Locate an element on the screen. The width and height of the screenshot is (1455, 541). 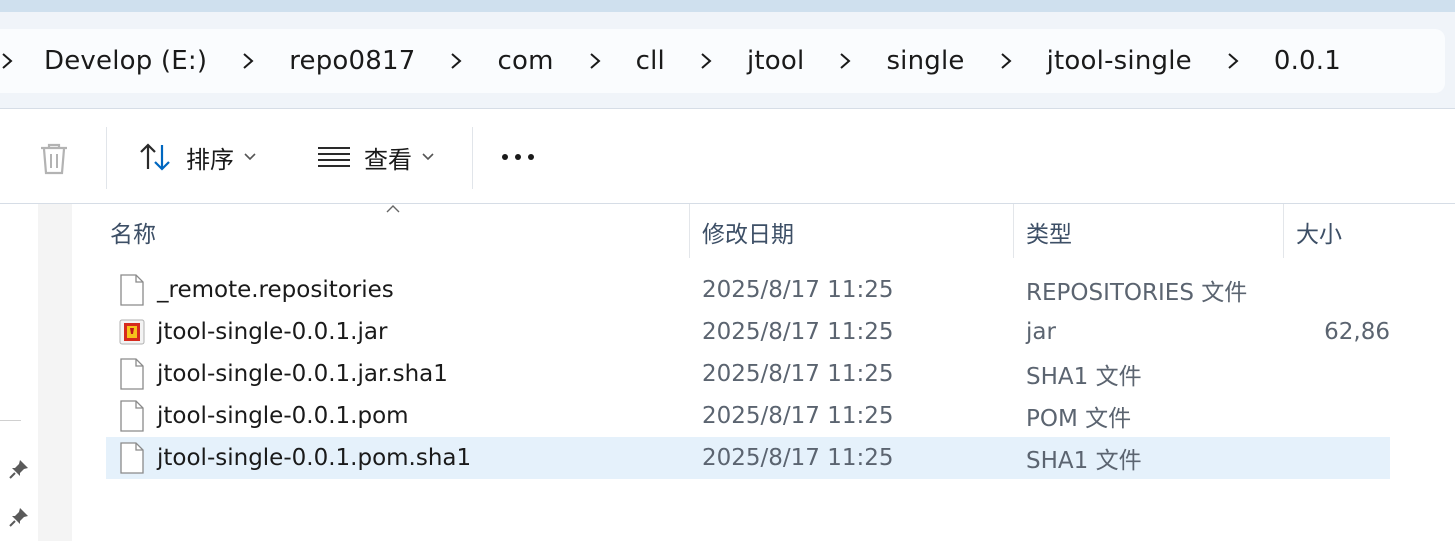
file-name-cell: jtool-single-0.0.1.pom is located at coordinates (264, 416).